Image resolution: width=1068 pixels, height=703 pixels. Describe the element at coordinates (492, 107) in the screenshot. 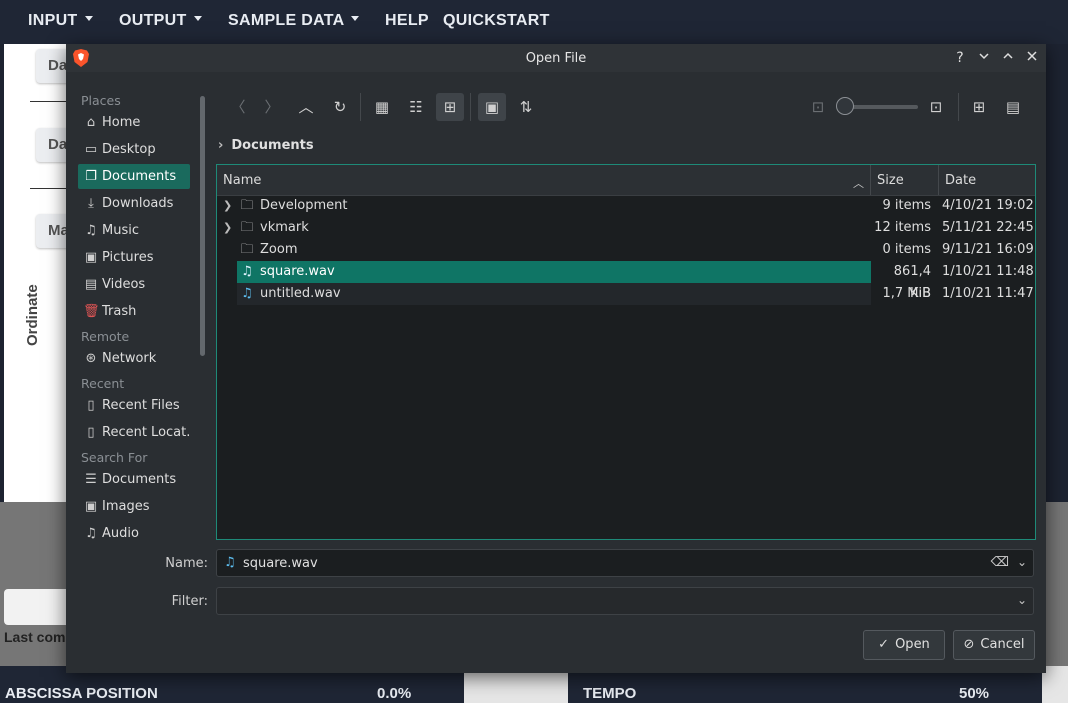

I see `preview-toggle-button: ▣` at that location.